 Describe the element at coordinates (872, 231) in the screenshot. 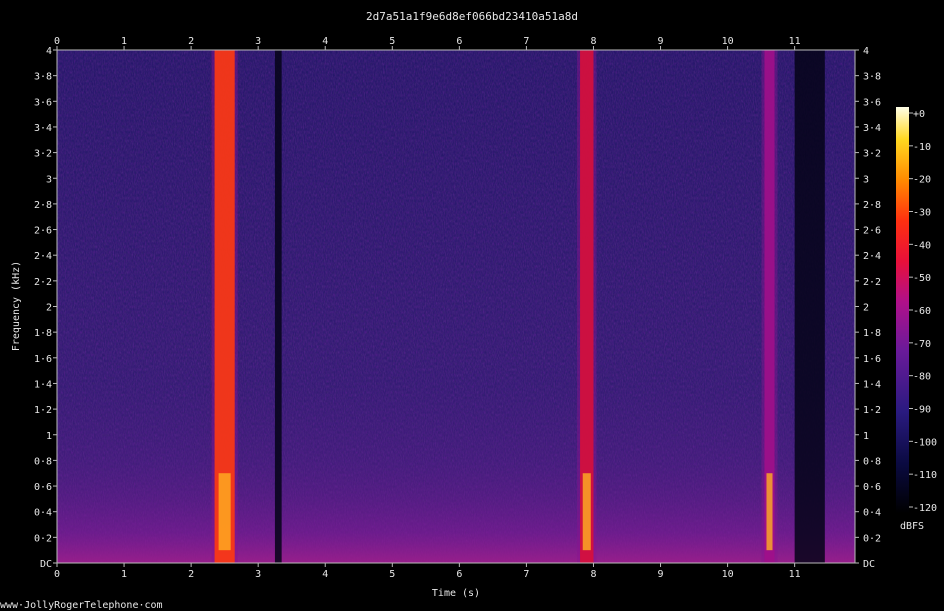

I see `y-tick-right-label: 2·6` at that location.